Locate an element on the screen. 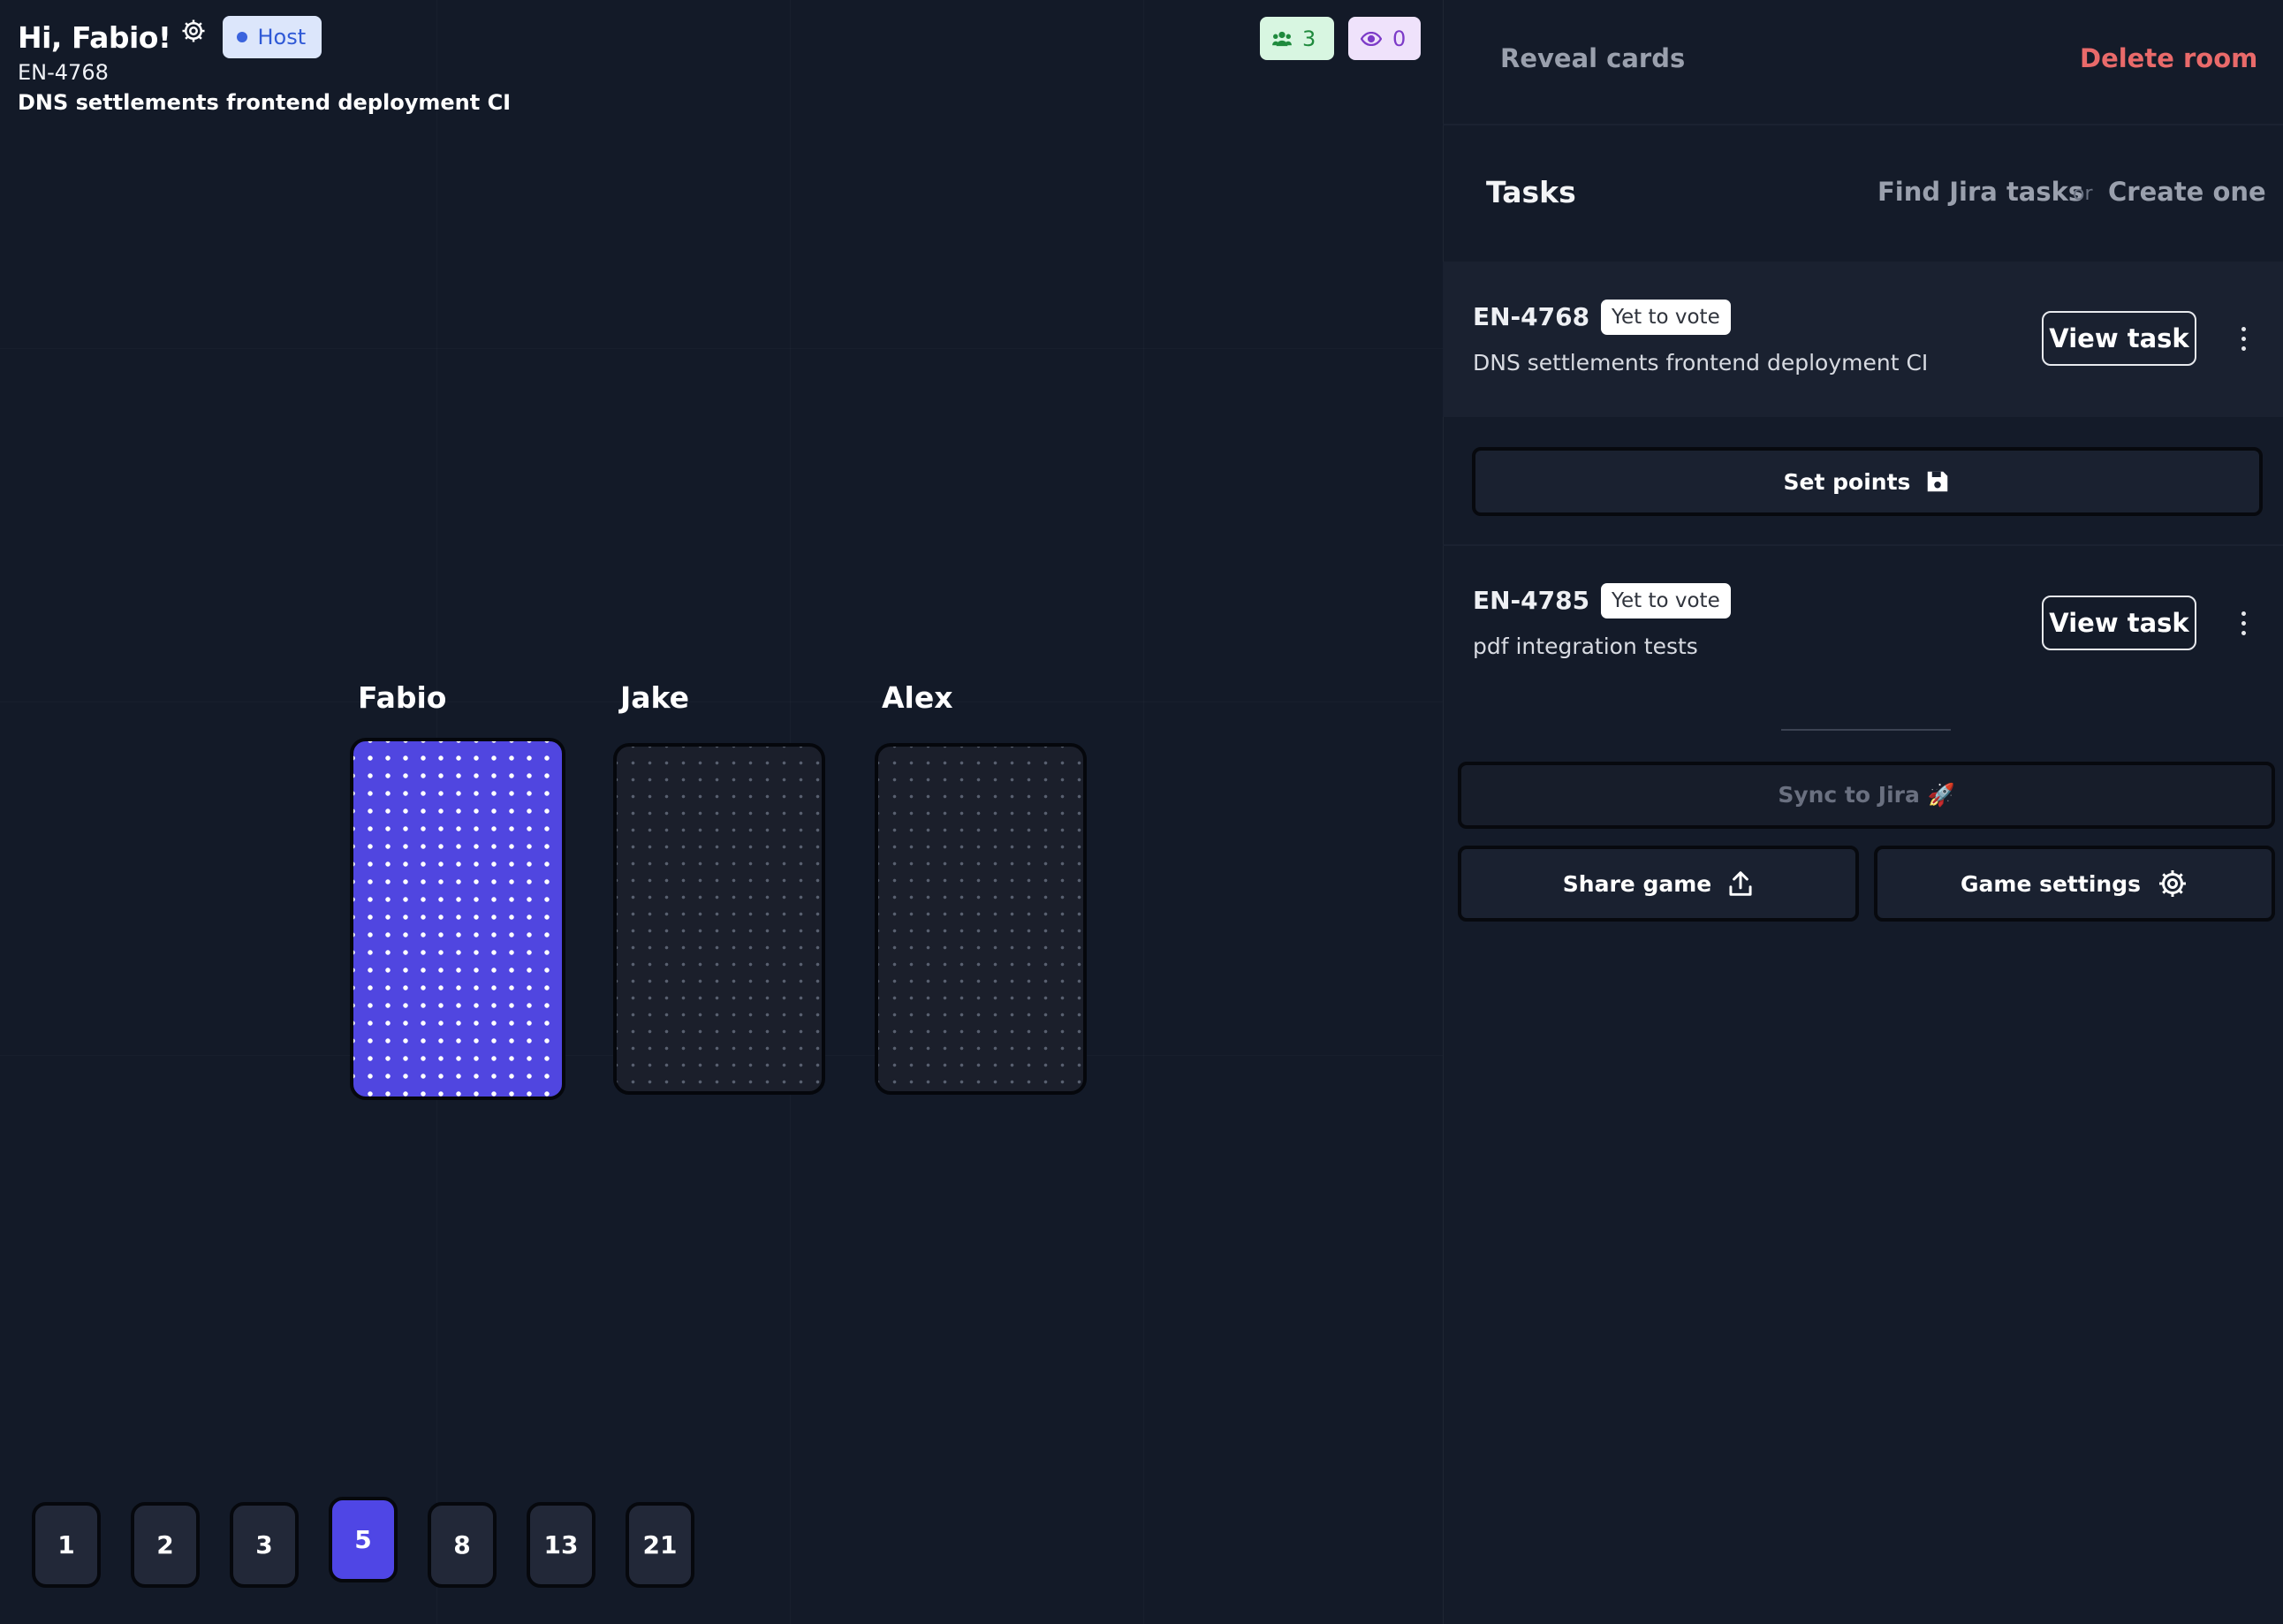  players-count: 3 is located at coordinates (1309, 38).